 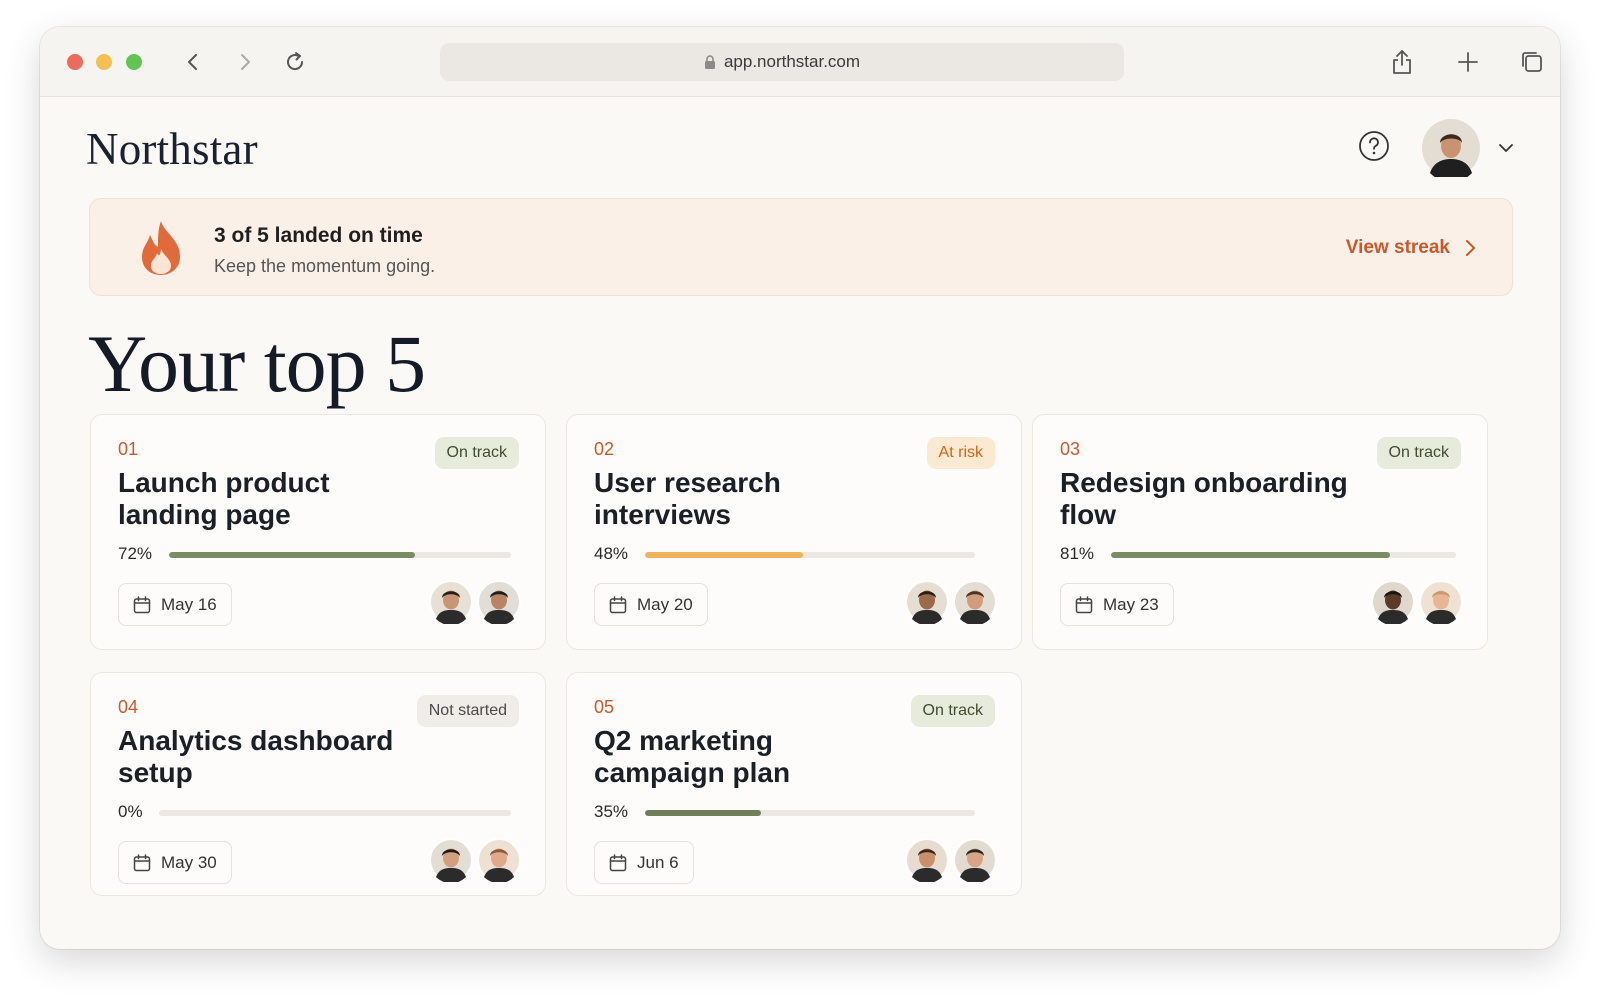 I want to click on card-rank: 01, so click(x=128, y=449).